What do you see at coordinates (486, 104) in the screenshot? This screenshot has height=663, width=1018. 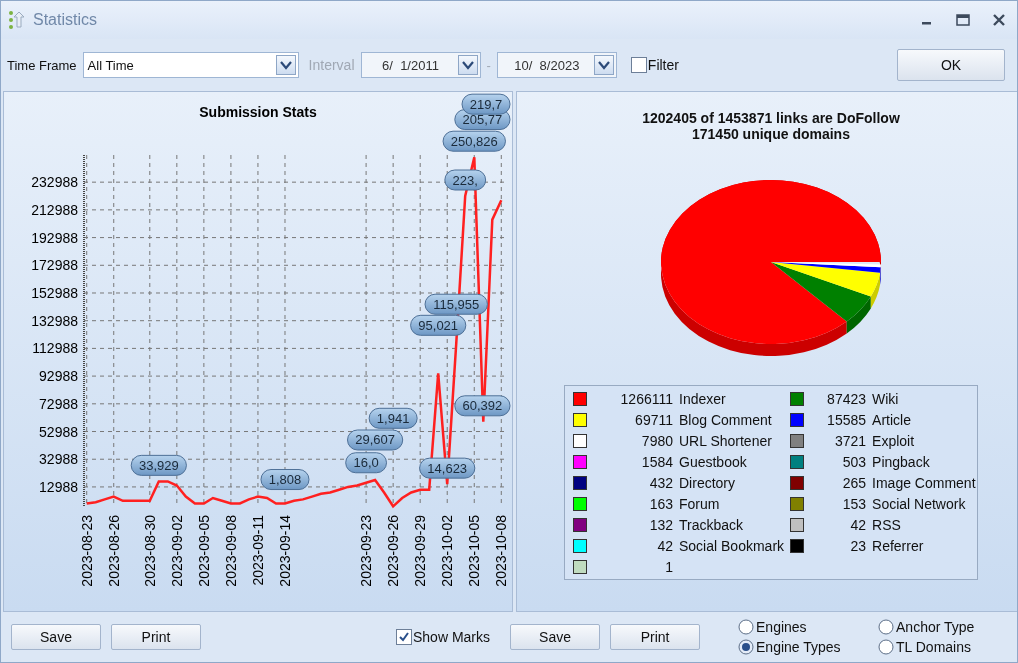 I see `value-bubble: 219,7` at bounding box center [486, 104].